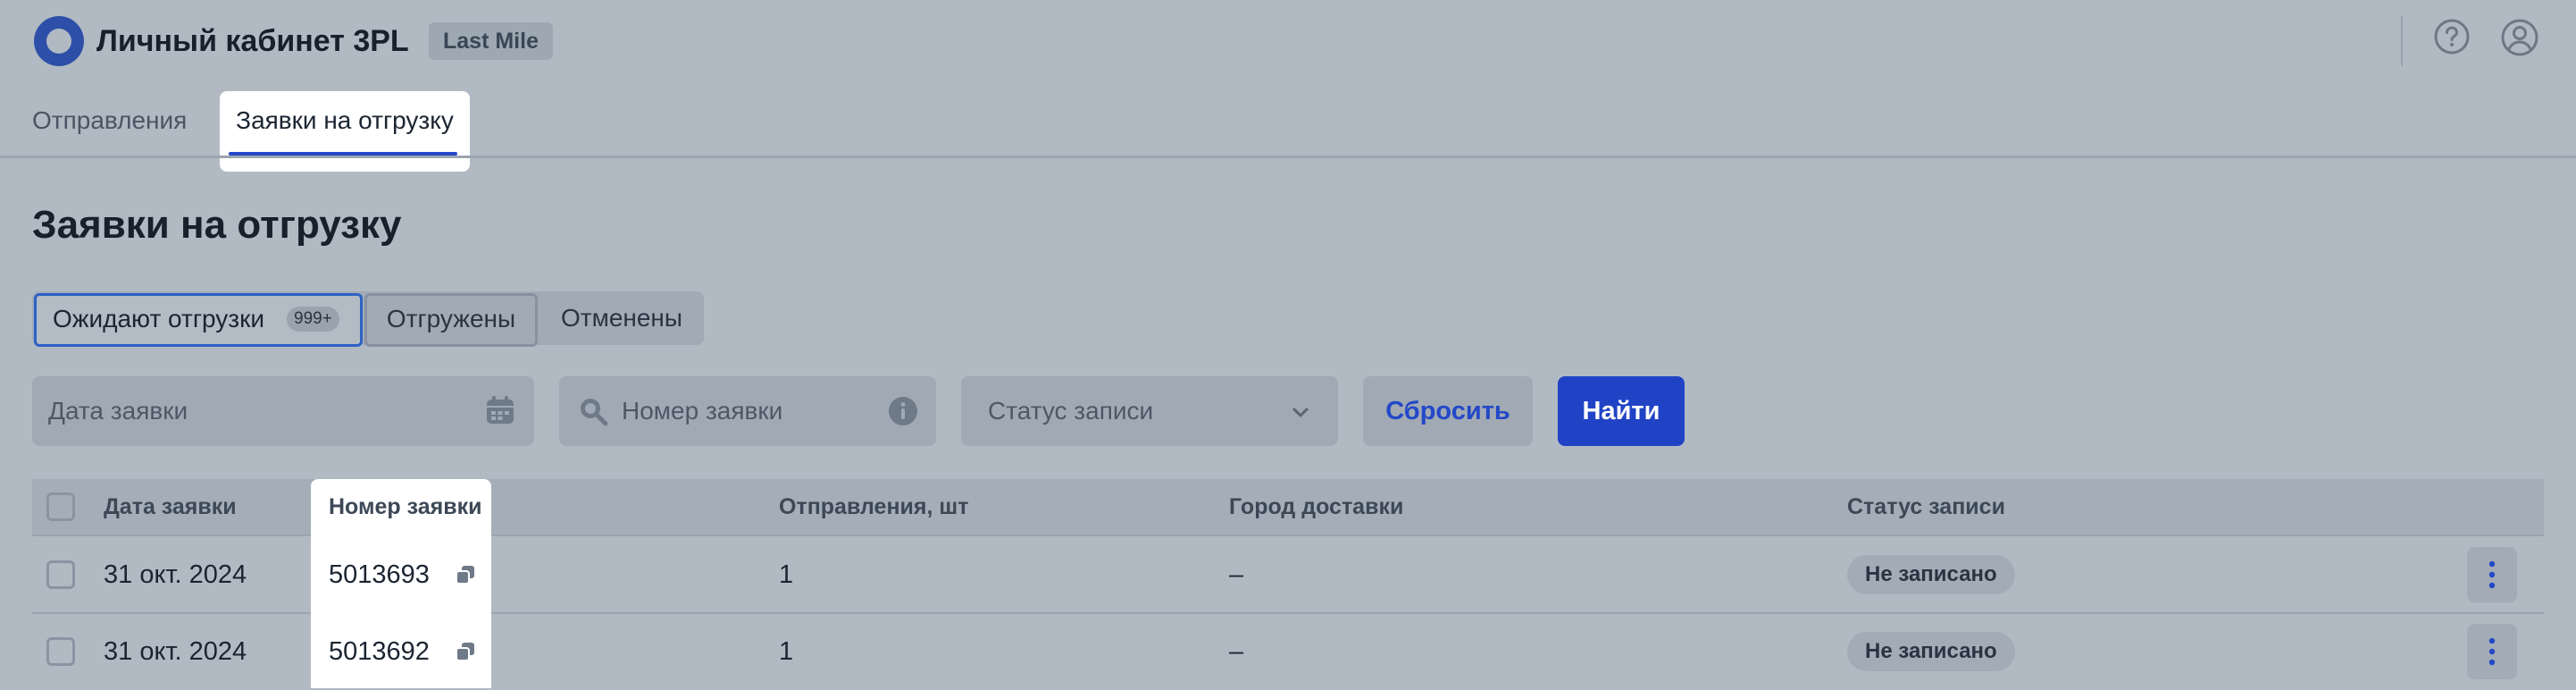 This screenshot has height=690, width=2576. Describe the element at coordinates (903, 411) in the screenshot. I see `info-icon` at that location.